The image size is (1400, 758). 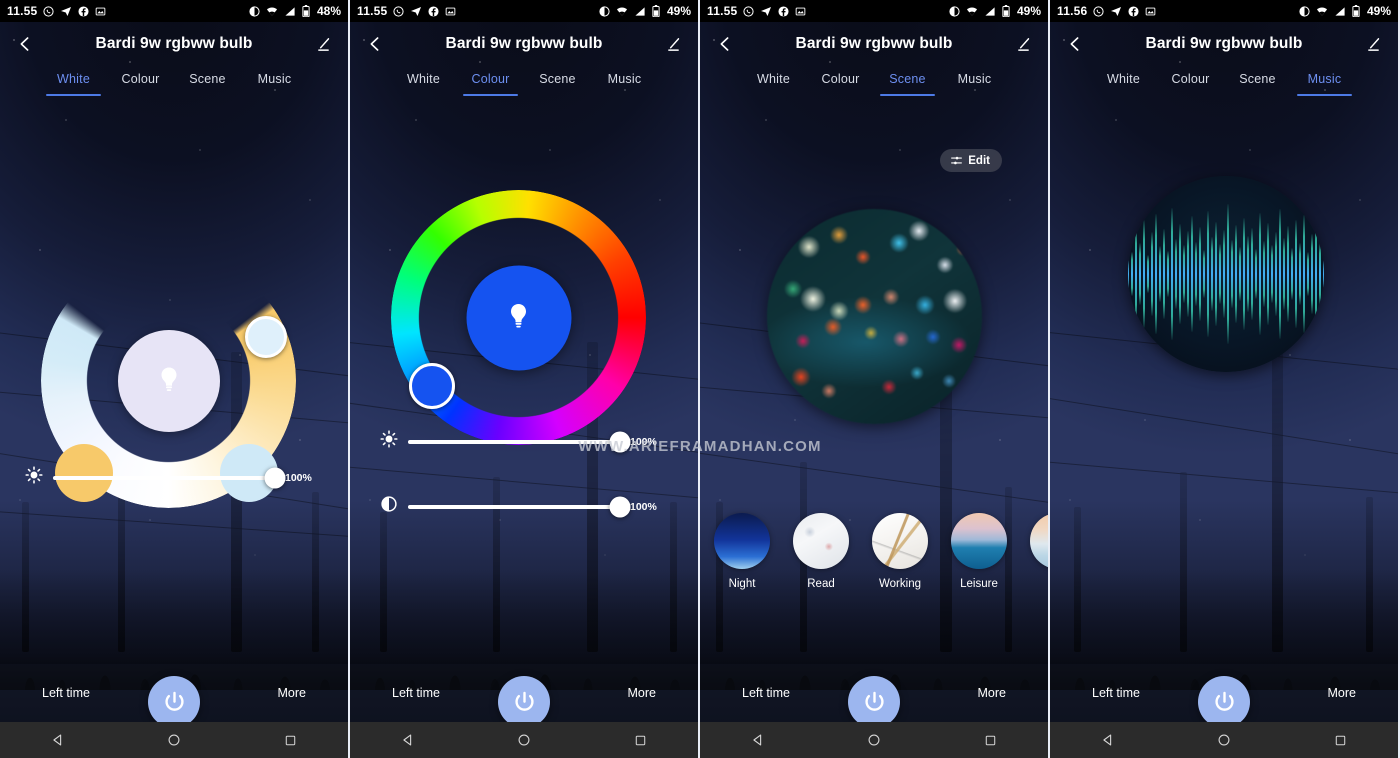 I want to click on scene-list: Night Read Working Leisure So, so click(x=881, y=551).